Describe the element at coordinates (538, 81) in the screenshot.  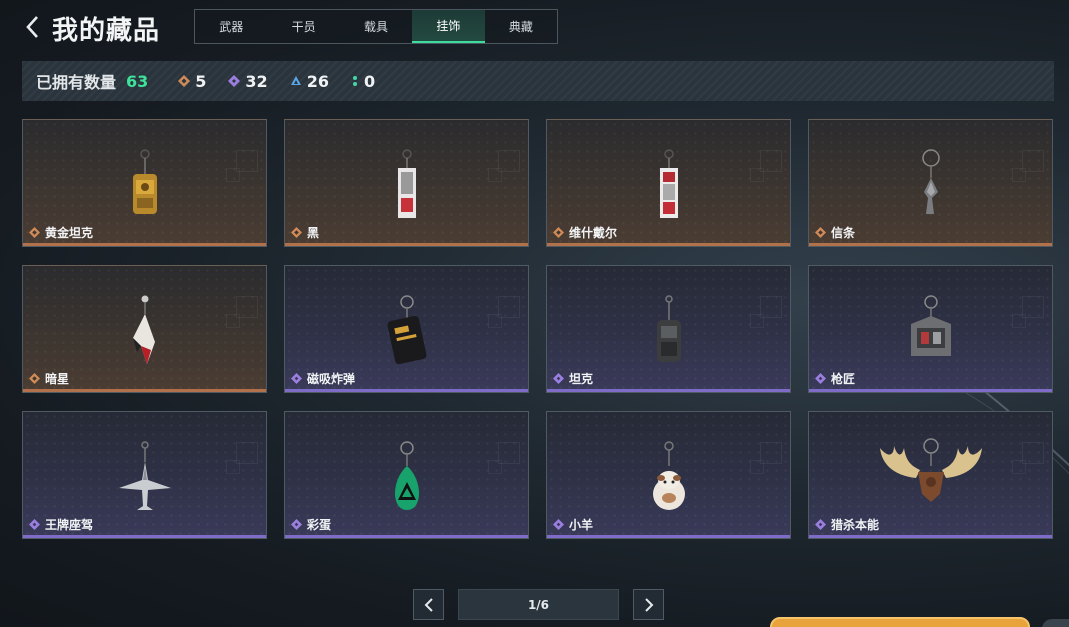
I see `ownership-stats-bar: 已拥有数量 63 5 32 26 0` at that location.